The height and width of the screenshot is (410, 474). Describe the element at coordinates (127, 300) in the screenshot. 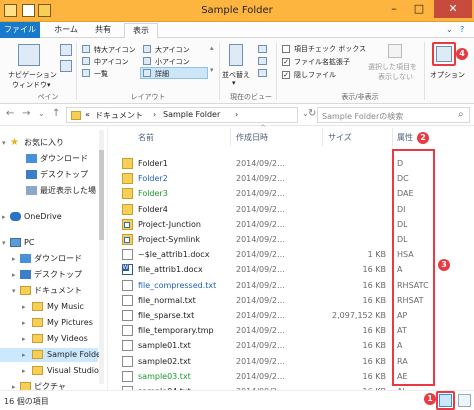

I see `file-icon` at that location.